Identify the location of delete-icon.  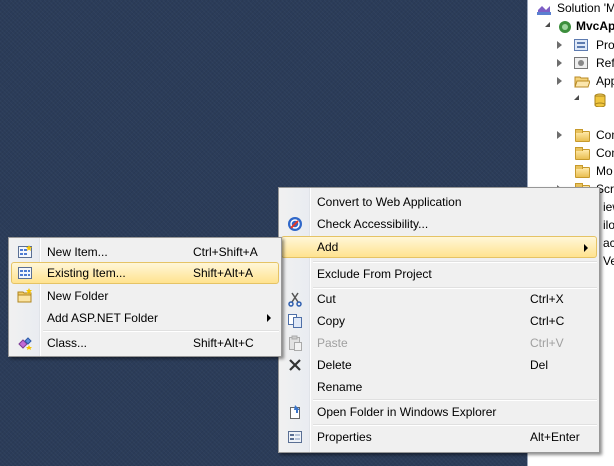
(295, 365).